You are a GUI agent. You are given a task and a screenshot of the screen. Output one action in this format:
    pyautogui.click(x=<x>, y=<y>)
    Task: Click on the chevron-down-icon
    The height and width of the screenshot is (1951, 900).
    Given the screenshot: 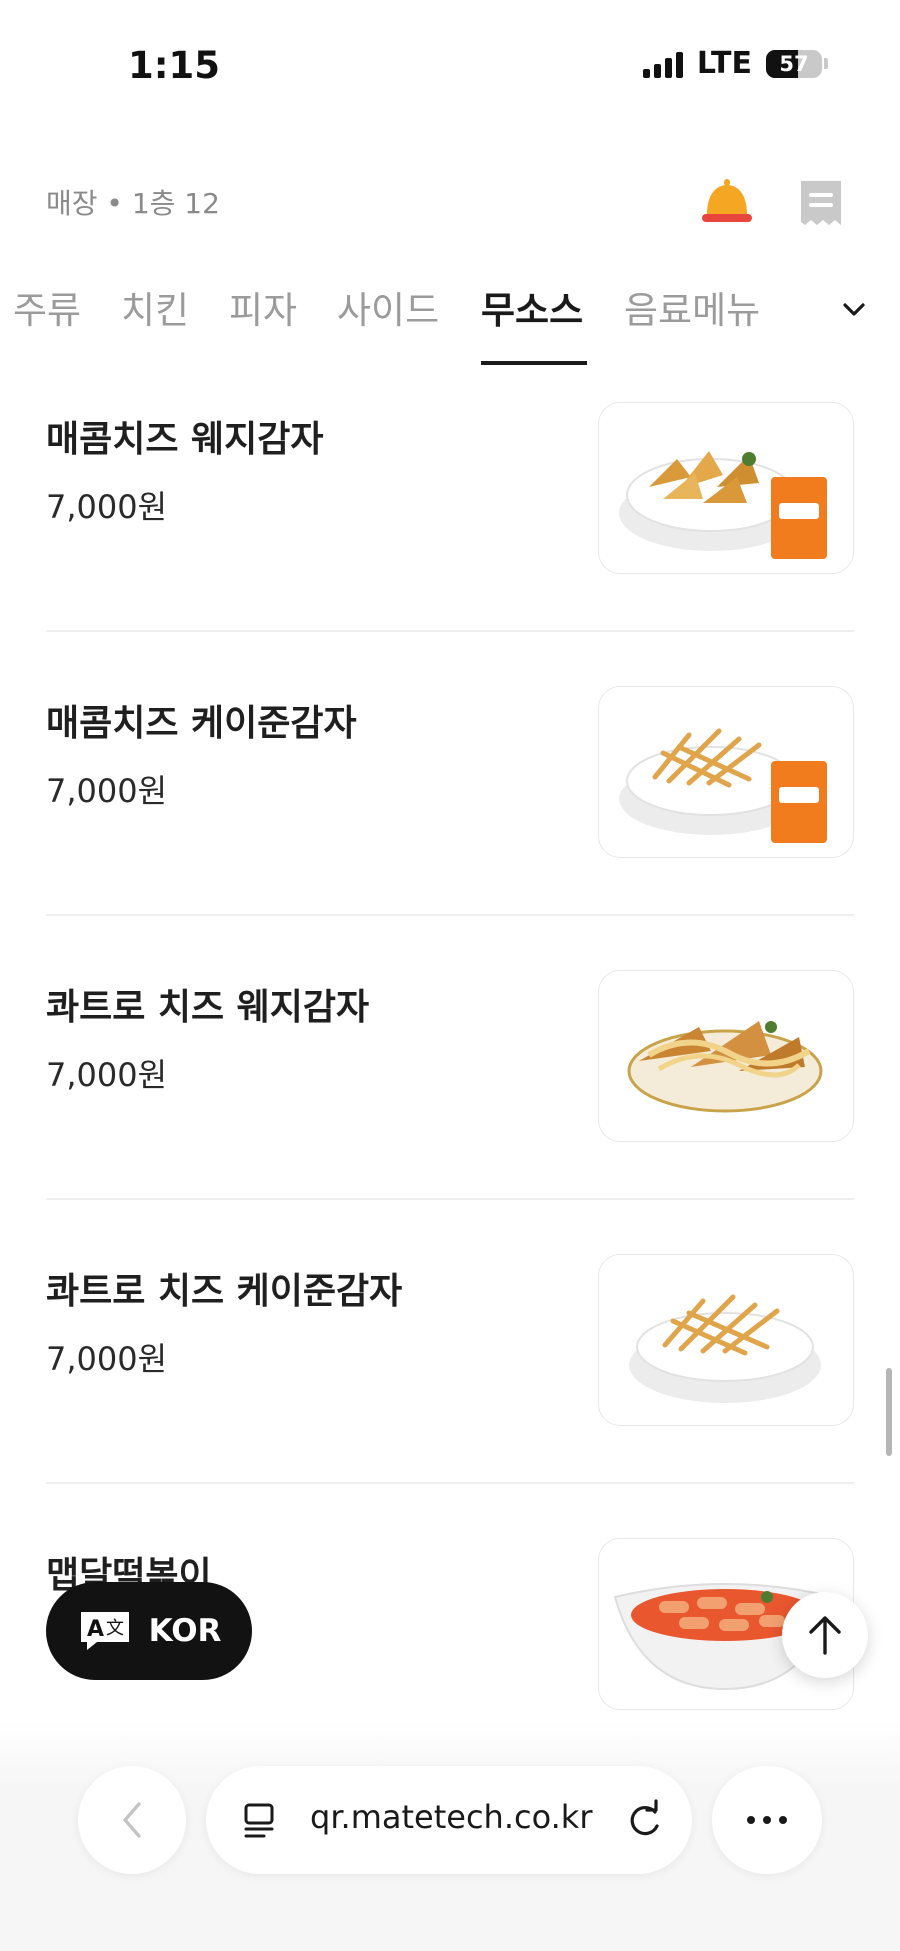 What is the action you would take?
    pyautogui.click(x=854, y=312)
    